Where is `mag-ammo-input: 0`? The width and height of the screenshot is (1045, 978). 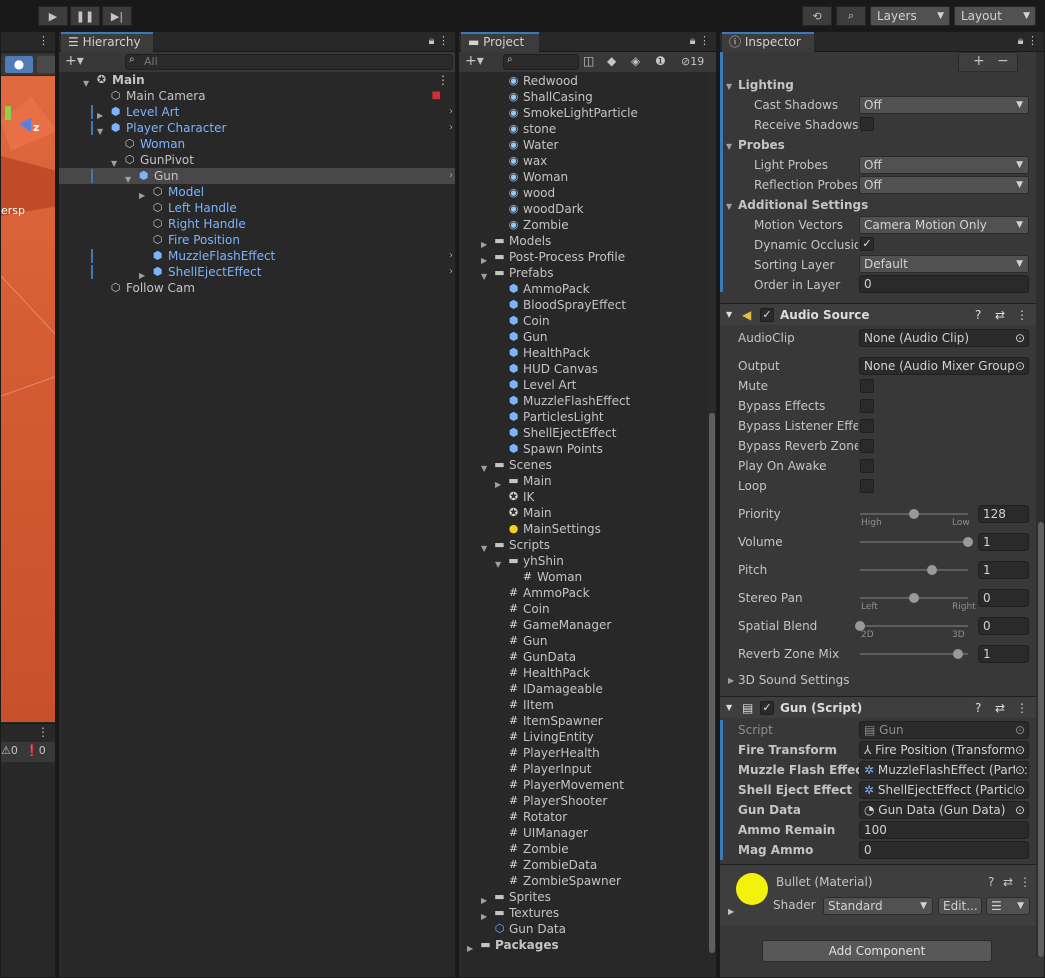 mag-ammo-input: 0 is located at coordinates (944, 850).